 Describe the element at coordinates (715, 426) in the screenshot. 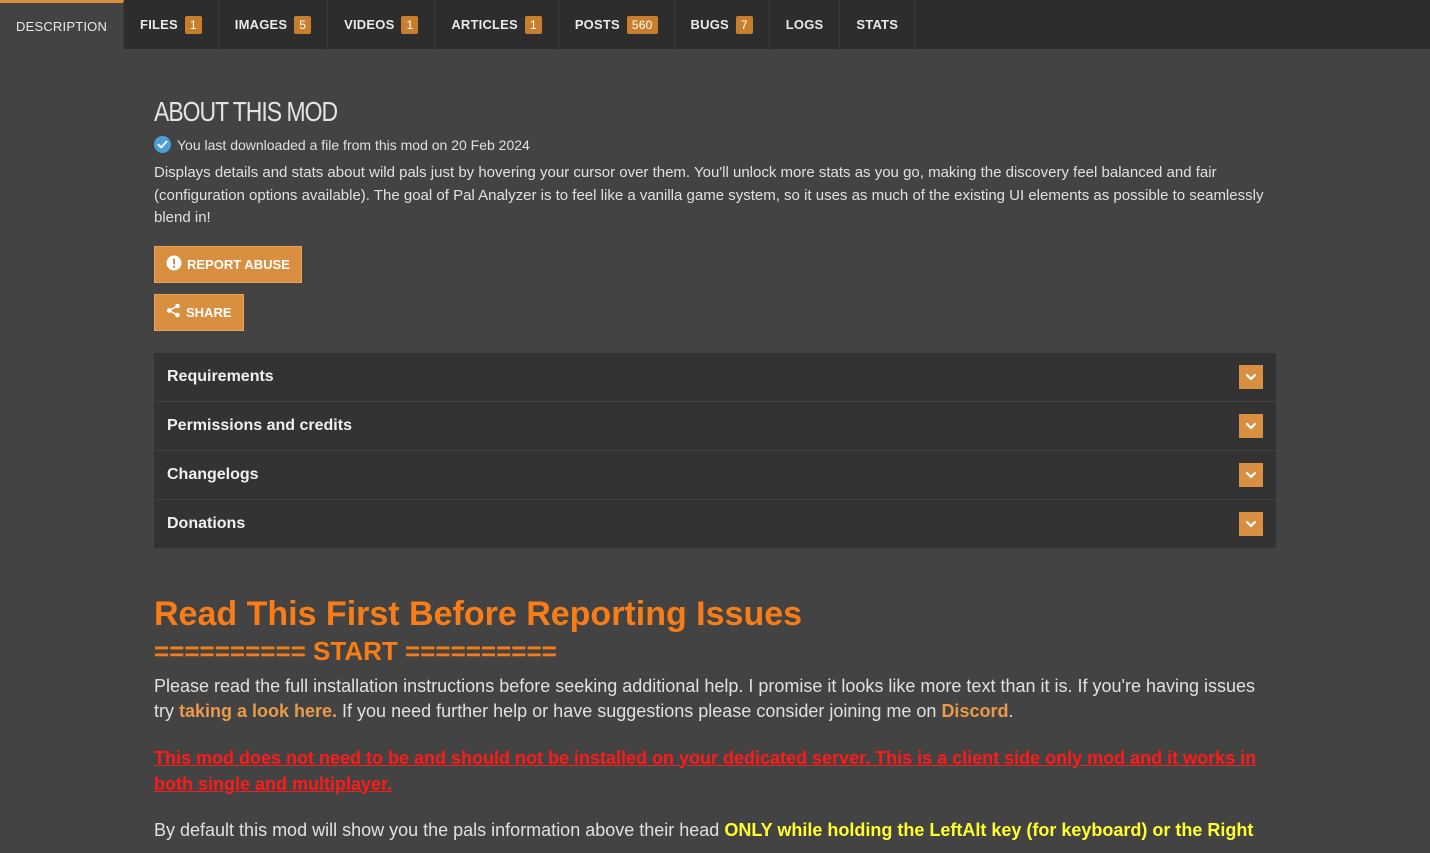

I see `accordion-permissions: Permissions and credits` at that location.